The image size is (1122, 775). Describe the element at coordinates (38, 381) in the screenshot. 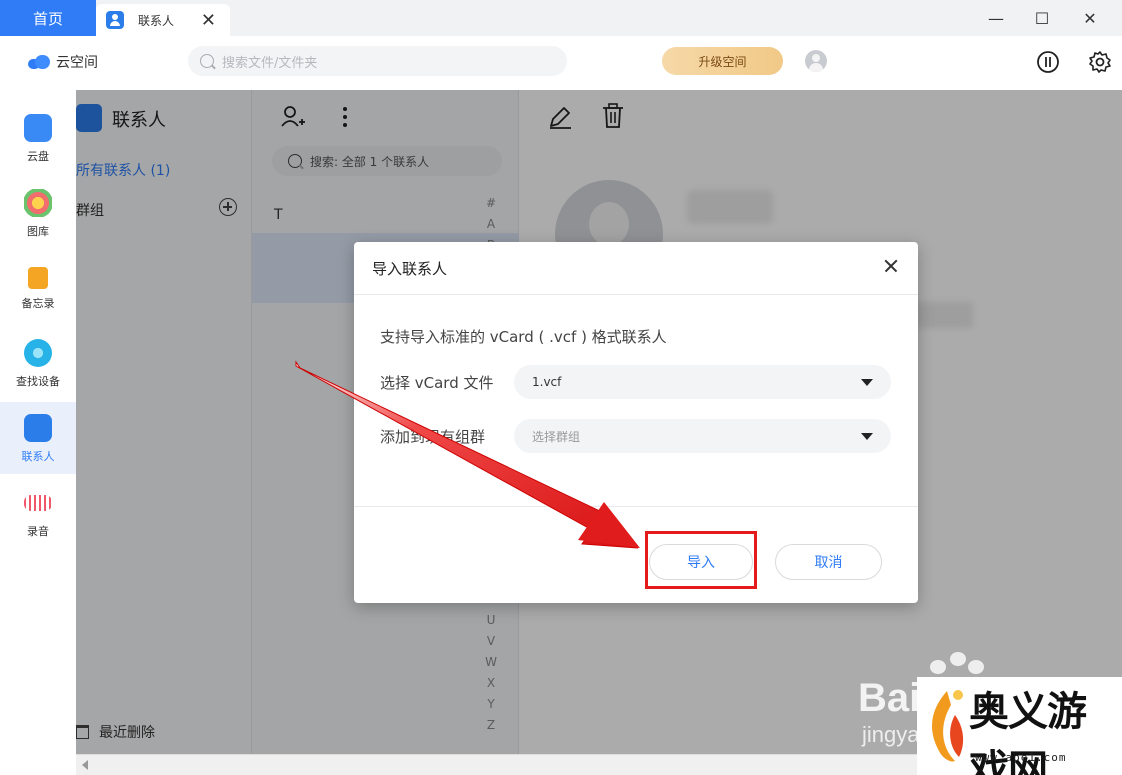

I see `nav-label: 查找设备` at that location.